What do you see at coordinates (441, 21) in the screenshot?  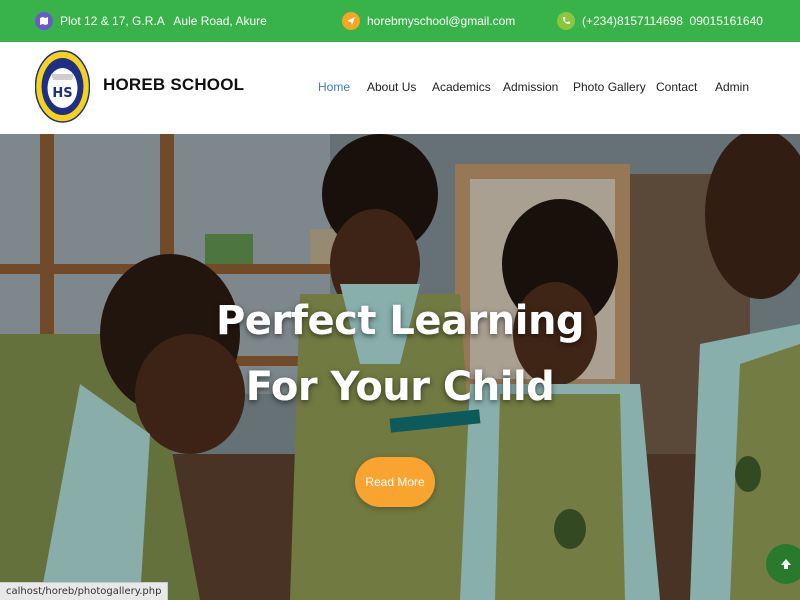 I see `email-text: horebmyschool@gmail.com` at bounding box center [441, 21].